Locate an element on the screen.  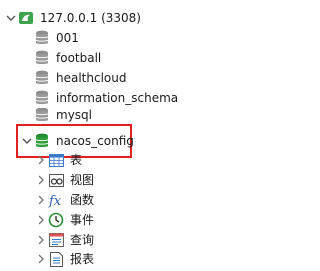
connection-node: 127.0.0.1 (3308) is located at coordinates (72, 18).